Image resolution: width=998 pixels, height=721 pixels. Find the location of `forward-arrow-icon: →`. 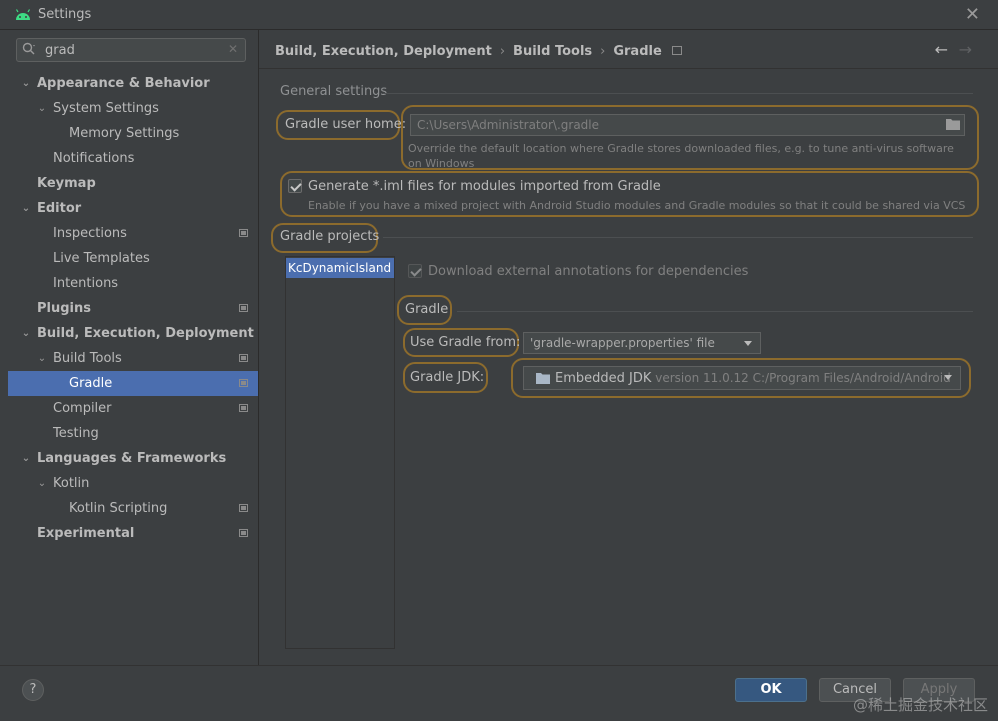

forward-arrow-icon: → is located at coordinates (965, 49).